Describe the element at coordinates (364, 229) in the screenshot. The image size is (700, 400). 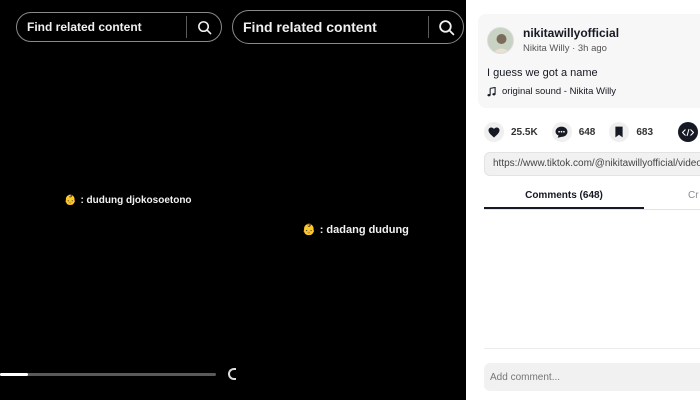
I see `caption-text: : dadang dudung` at that location.